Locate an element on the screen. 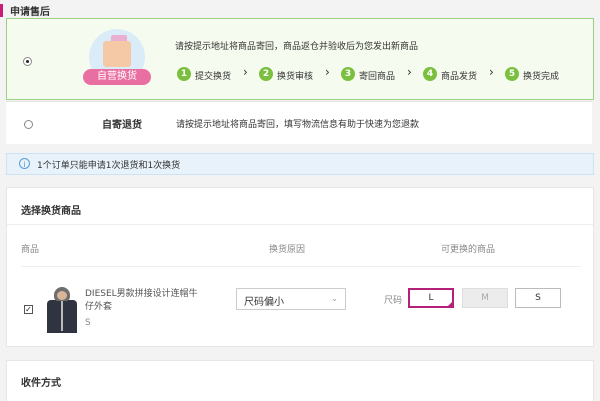 Image resolution: width=600 pixels, height=401 pixels. badge-label: 自营换货 is located at coordinates (117, 77).